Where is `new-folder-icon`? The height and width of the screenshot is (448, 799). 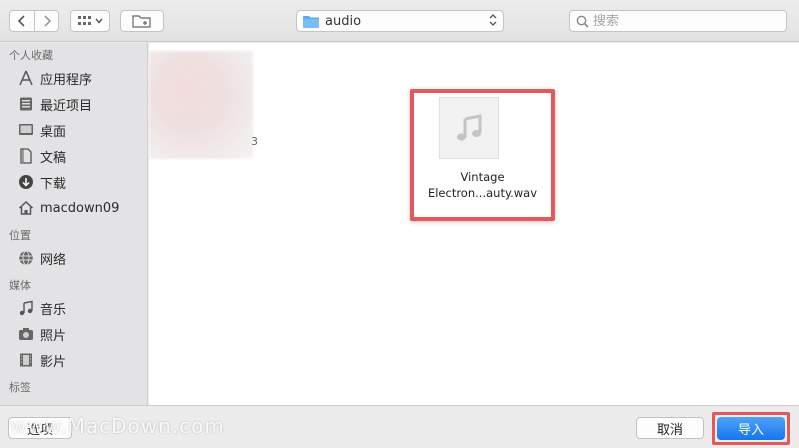 new-folder-icon is located at coordinates (141, 21).